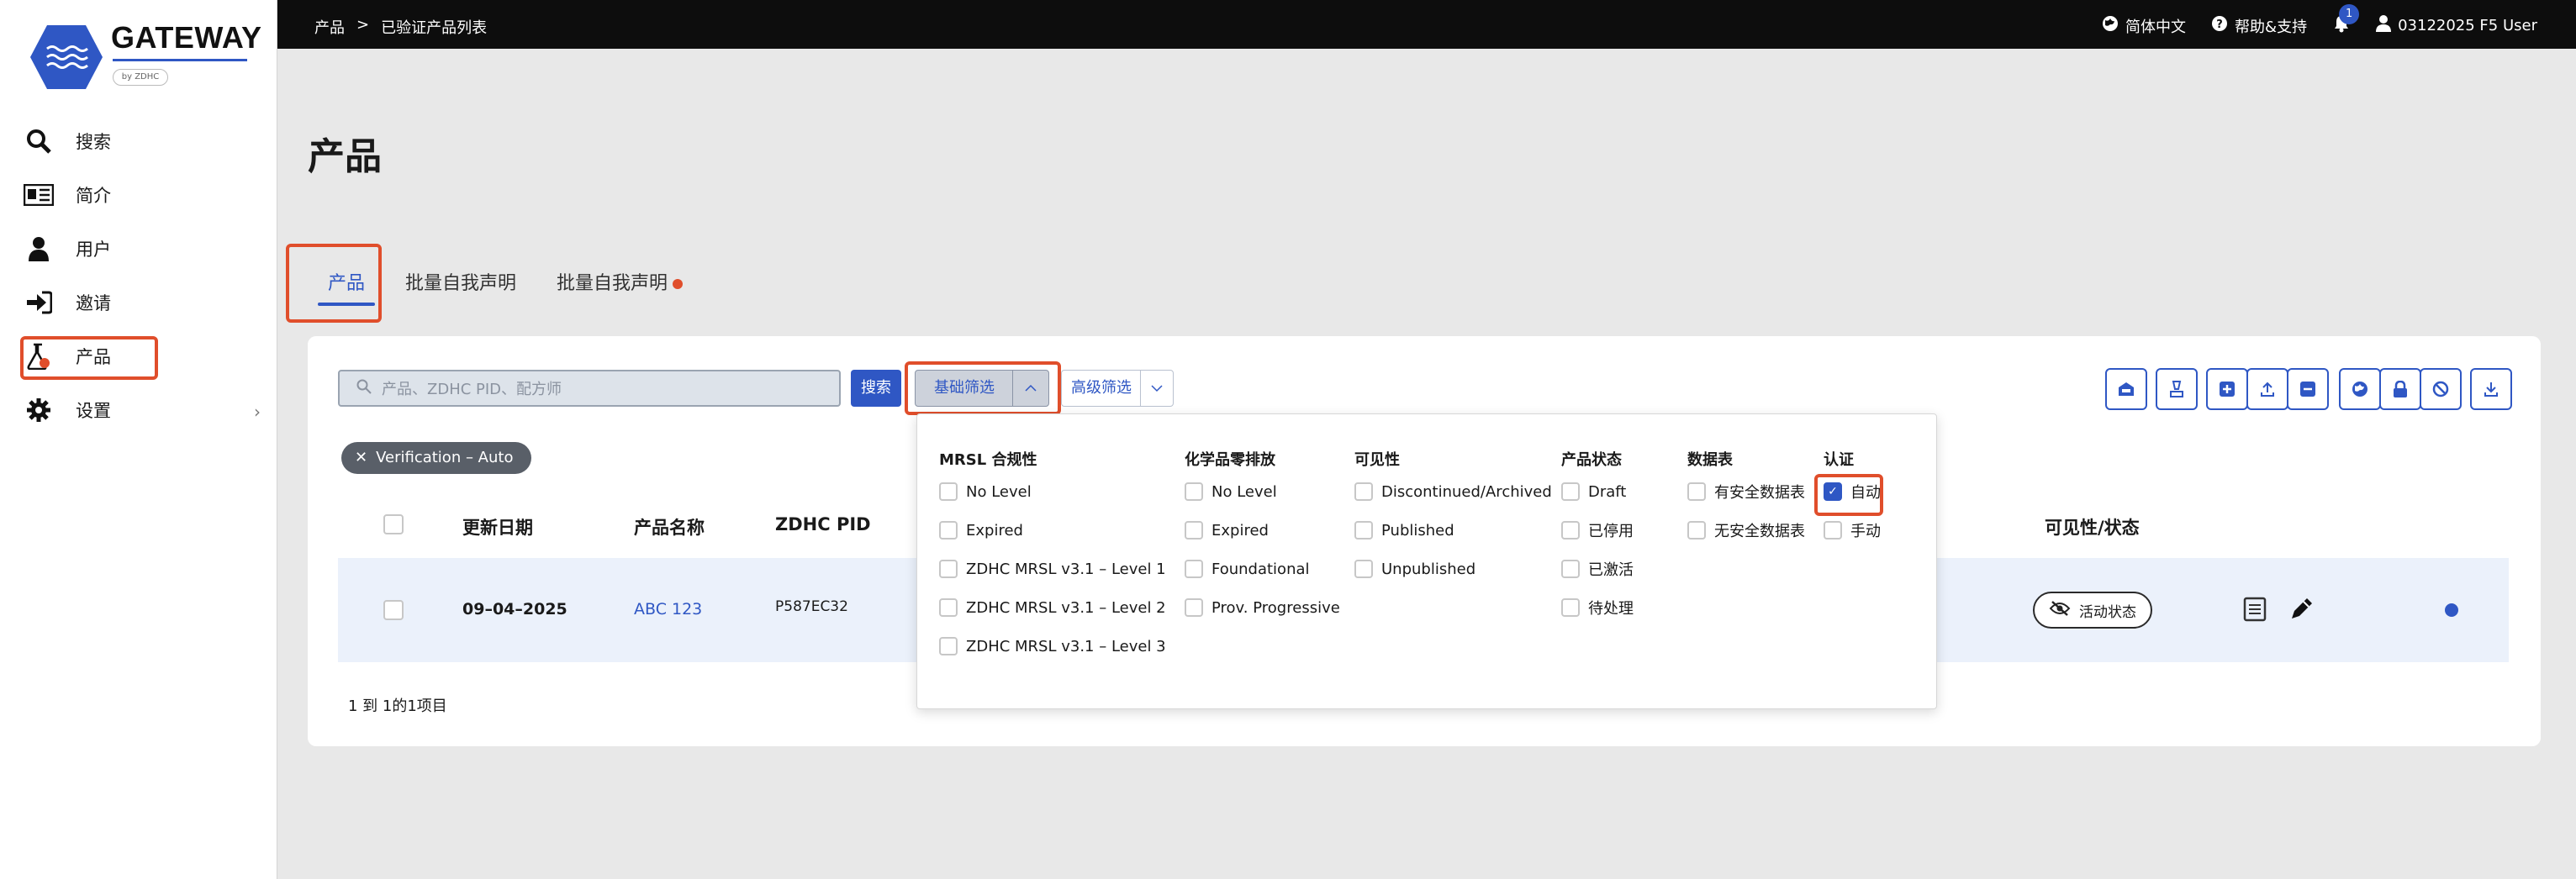 This screenshot has height=879, width=2576. I want to click on row-product-name: ABC 123, so click(668, 609).